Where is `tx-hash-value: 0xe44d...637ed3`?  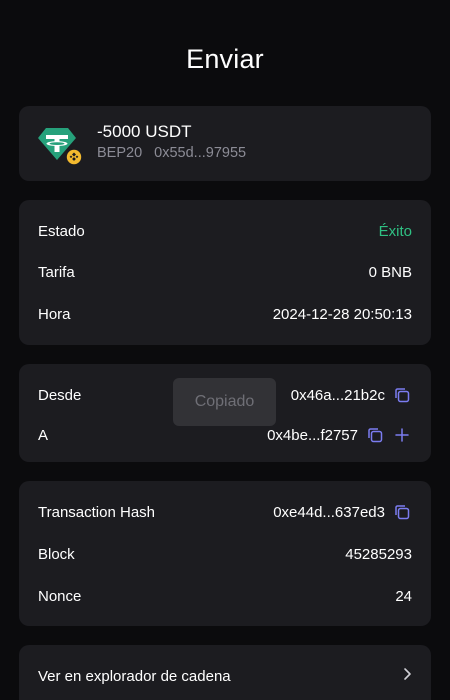 tx-hash-value: 0xe44d...637ed3 is located at coordinates (329, 512).